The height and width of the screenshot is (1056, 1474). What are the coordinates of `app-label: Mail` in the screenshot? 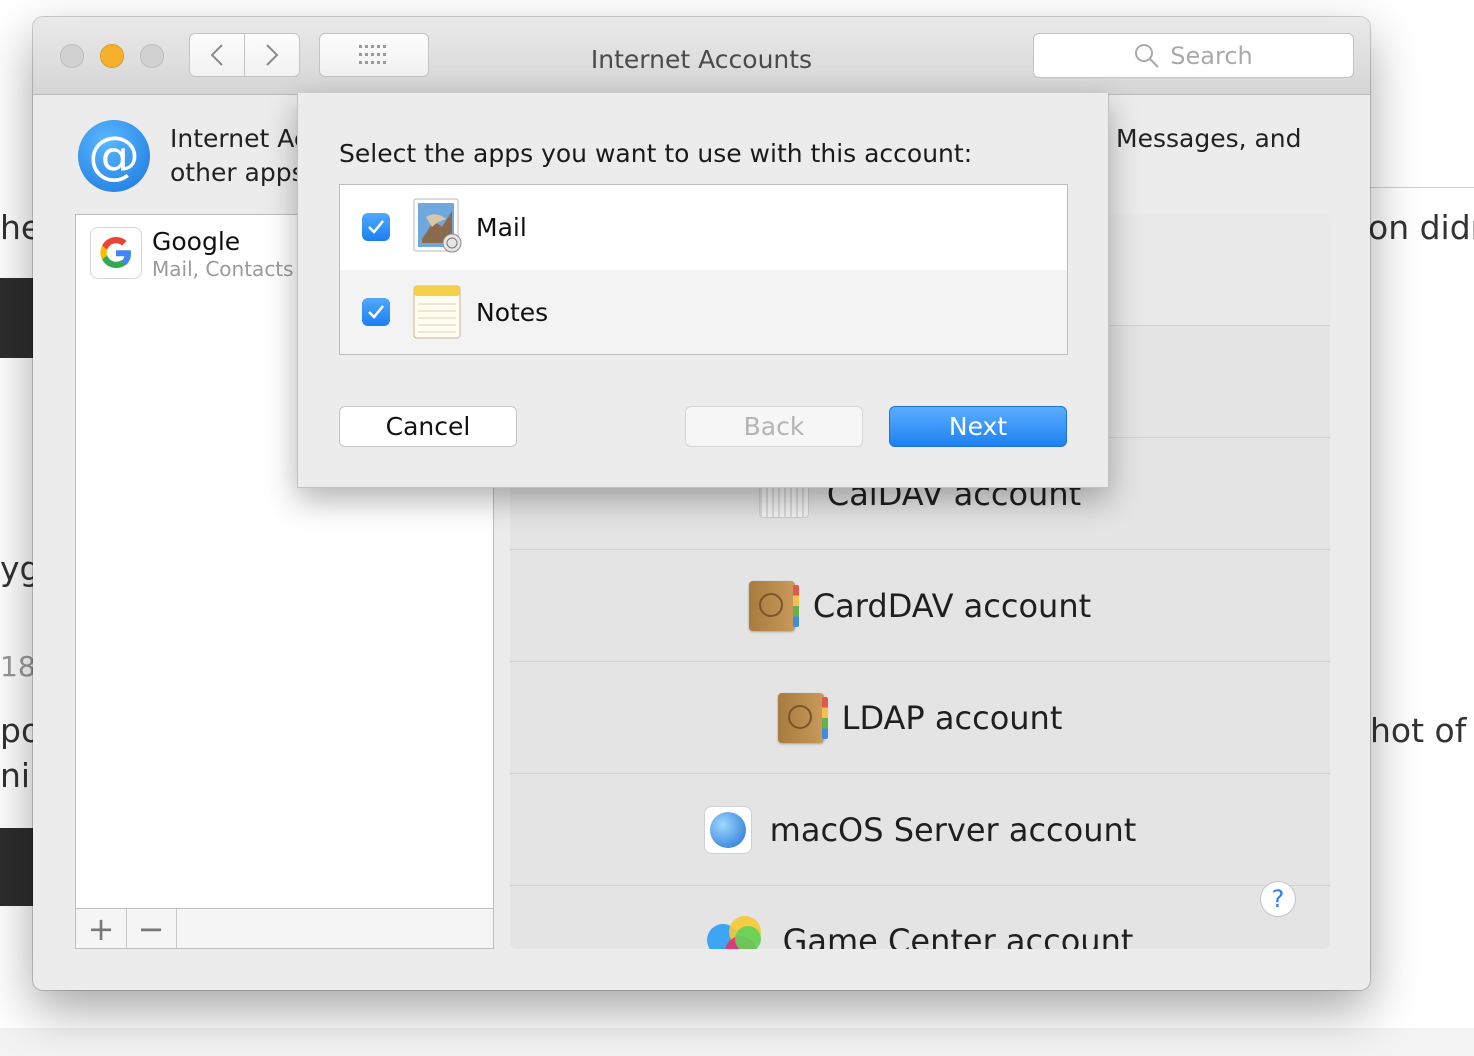 It's located at (501, 227).